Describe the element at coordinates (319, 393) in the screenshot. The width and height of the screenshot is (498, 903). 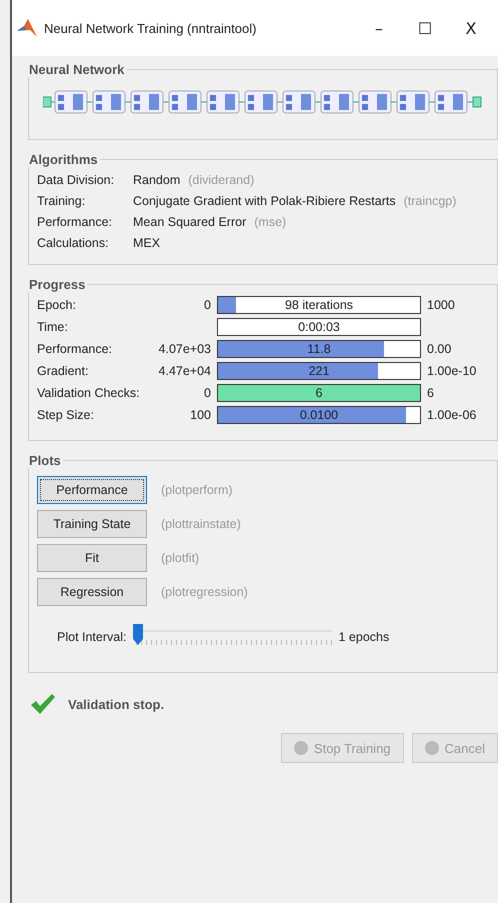
I see `progress-reading: 6` at that location.